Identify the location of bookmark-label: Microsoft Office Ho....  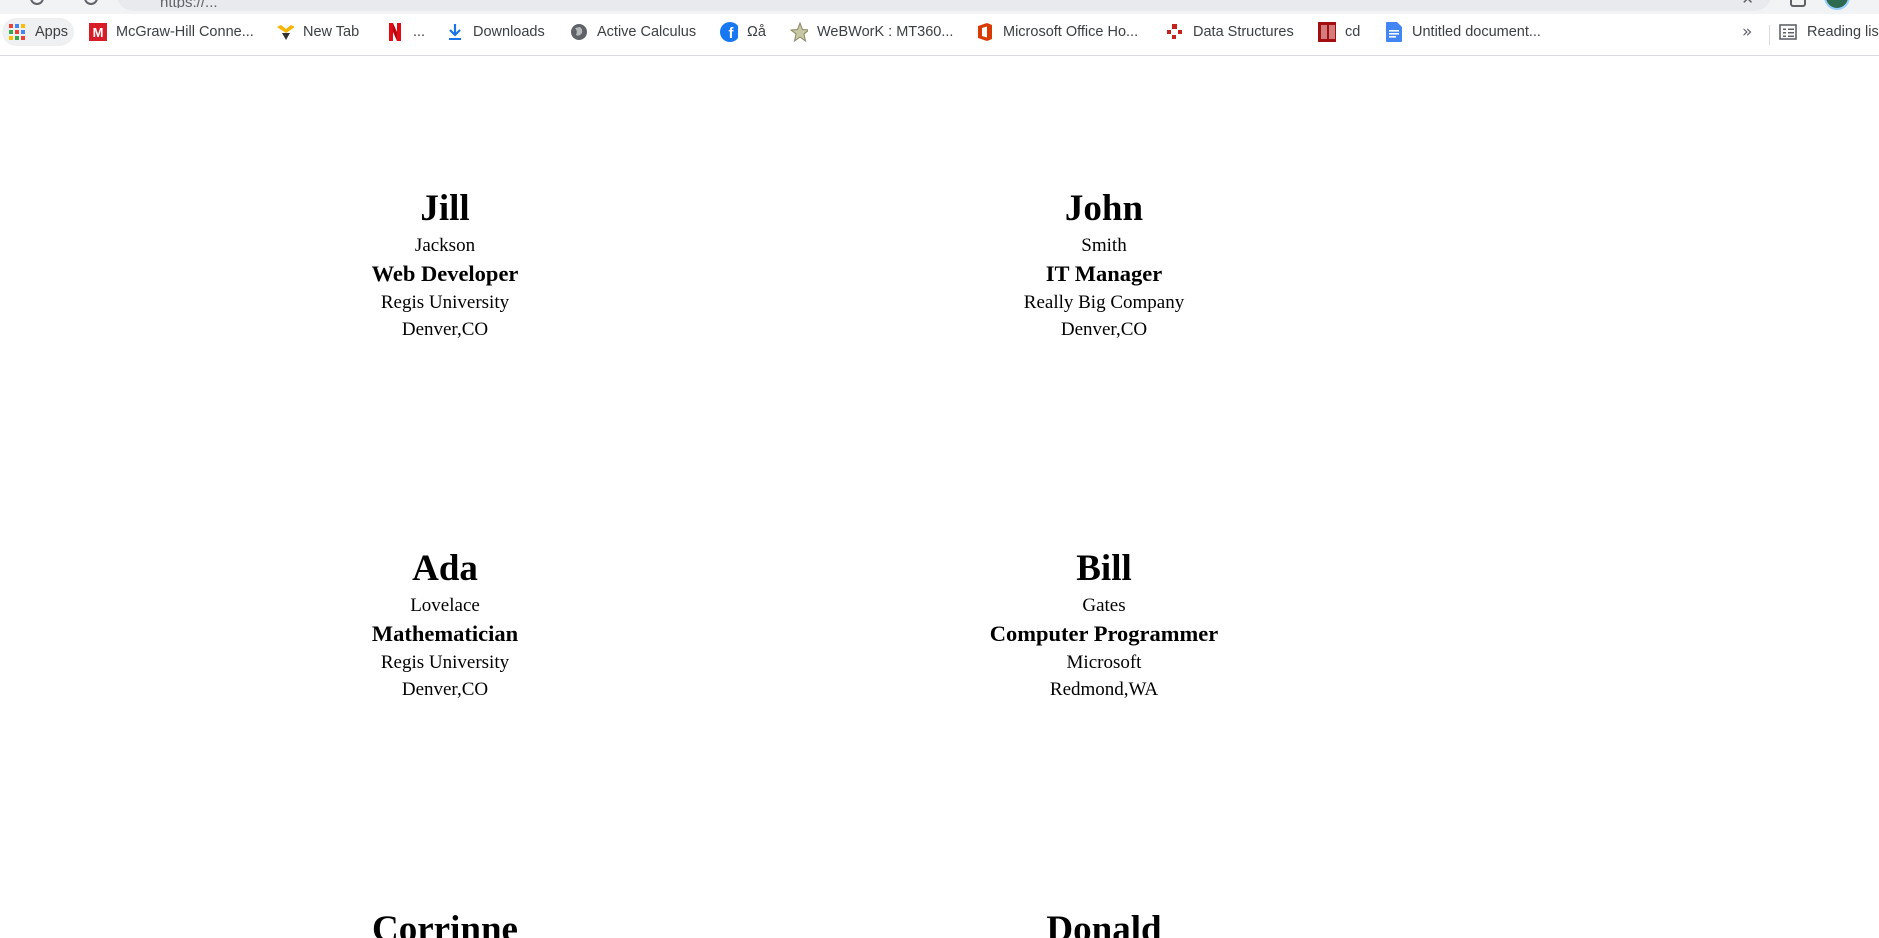
(1071, 32).